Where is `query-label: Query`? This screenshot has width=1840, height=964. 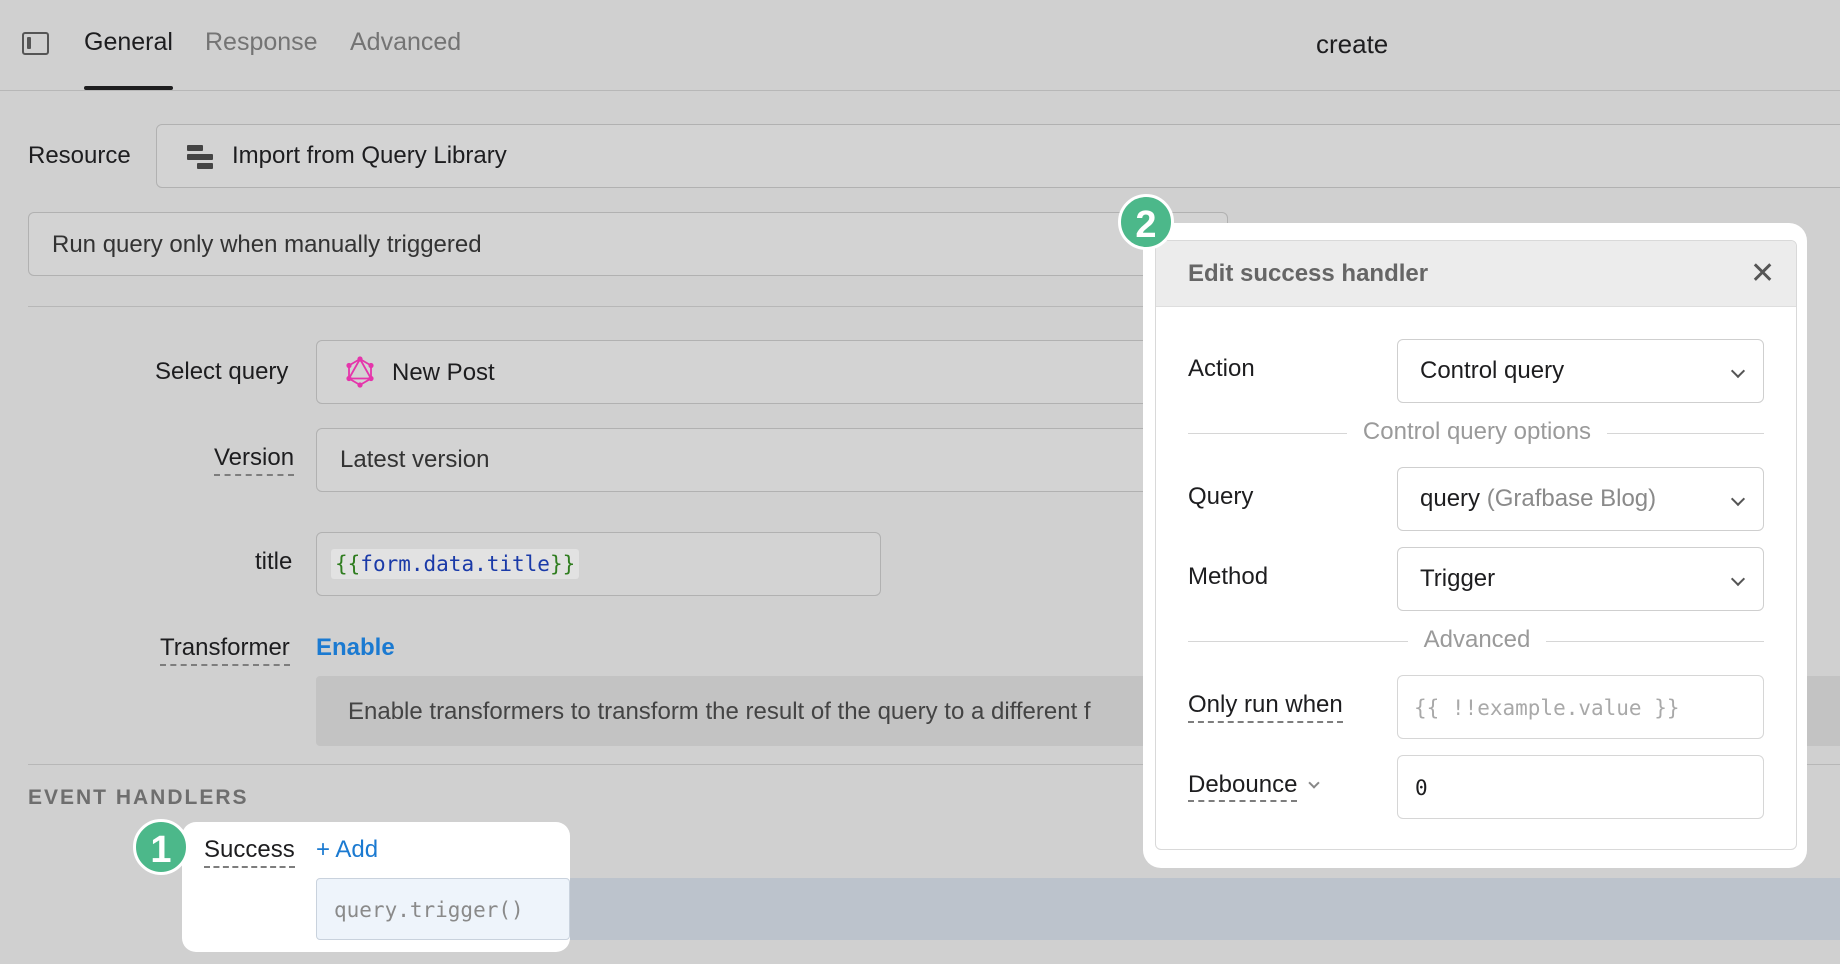
query-label: Query is located at coordinates (1221, 496).